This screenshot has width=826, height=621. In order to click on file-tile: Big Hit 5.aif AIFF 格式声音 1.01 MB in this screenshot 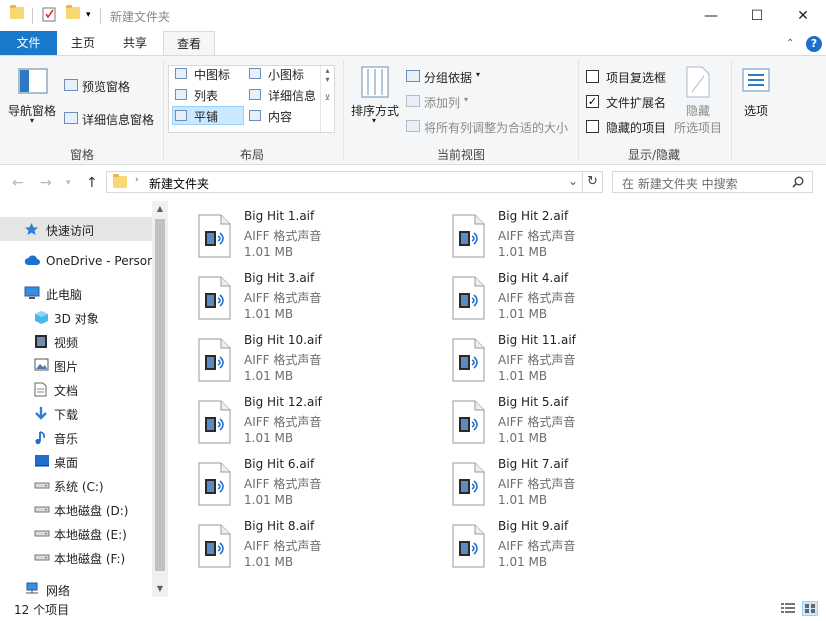, I will do `click(547, 416)`.